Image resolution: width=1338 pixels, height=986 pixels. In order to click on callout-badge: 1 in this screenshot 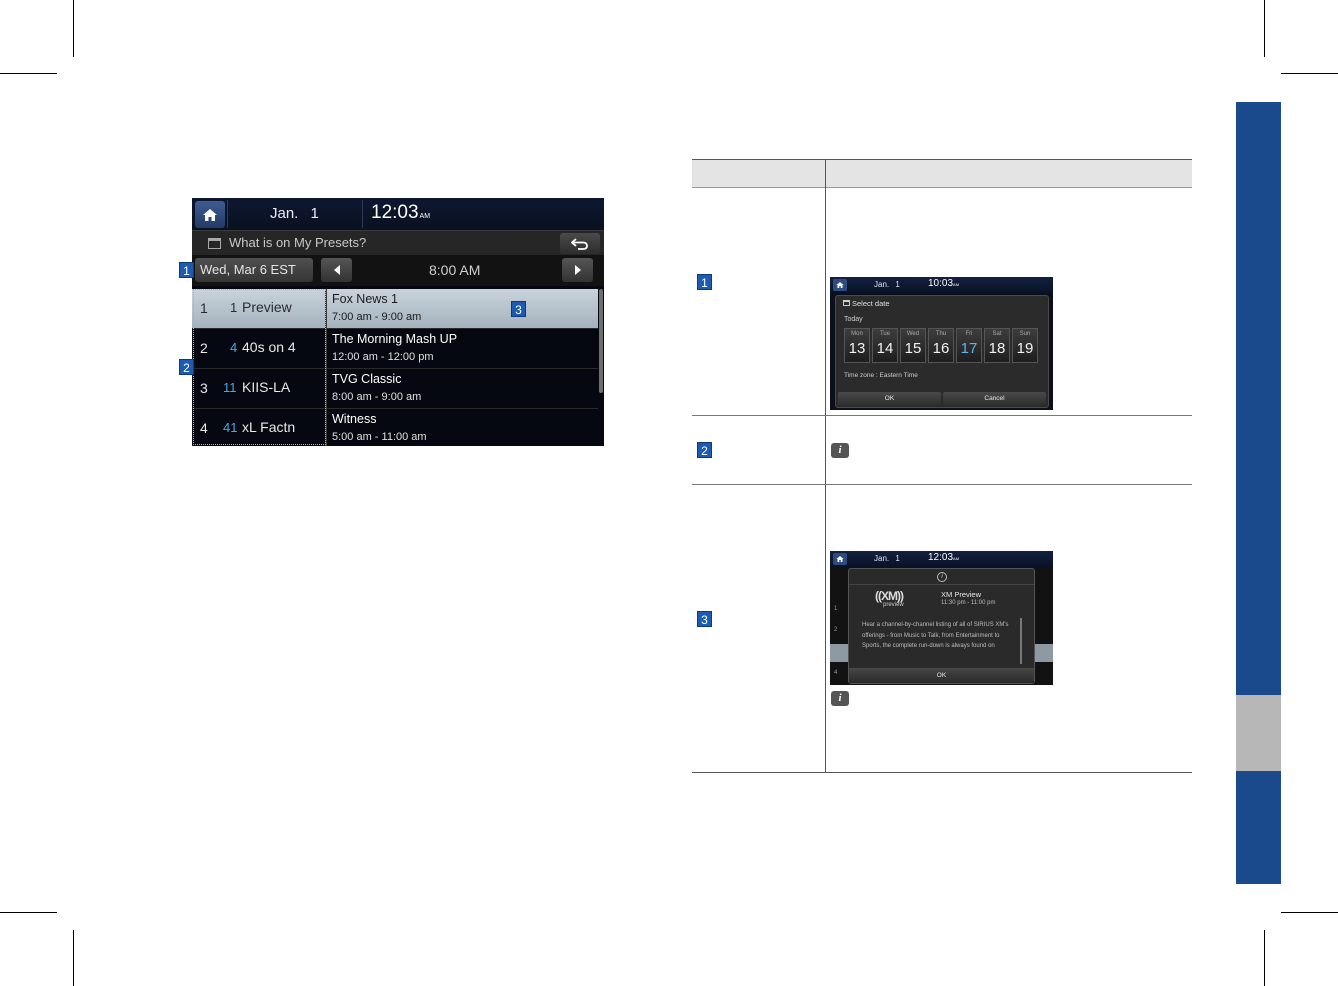, I will do `click(186, 270)`.